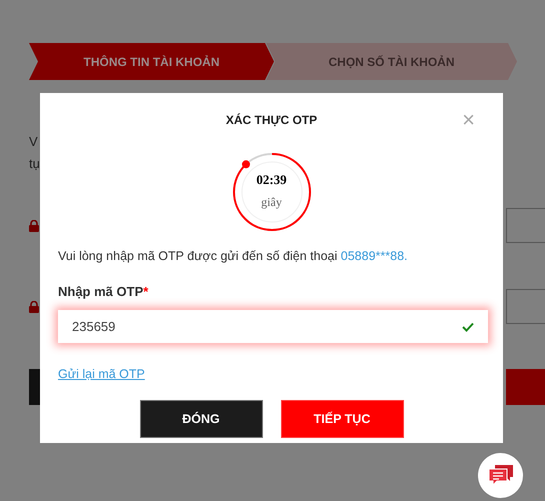 Image resolution: width=545 pixels, height=501 pixels. I want to click on background-text: tụ, so click(34, 164).